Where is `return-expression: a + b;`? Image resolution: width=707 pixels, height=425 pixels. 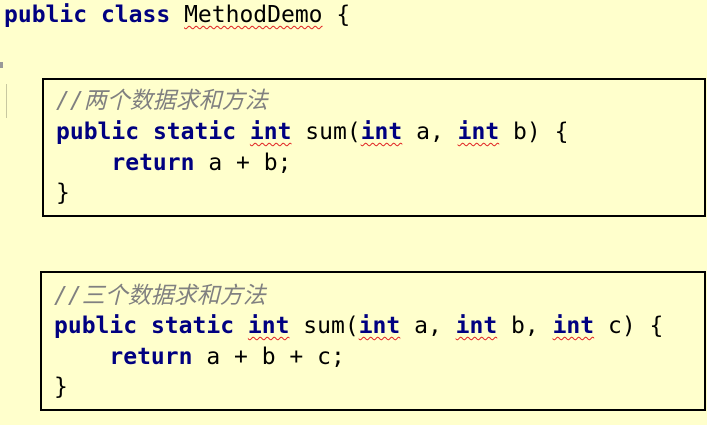
return-expression: a + b; is located at coordinates (243, 163).